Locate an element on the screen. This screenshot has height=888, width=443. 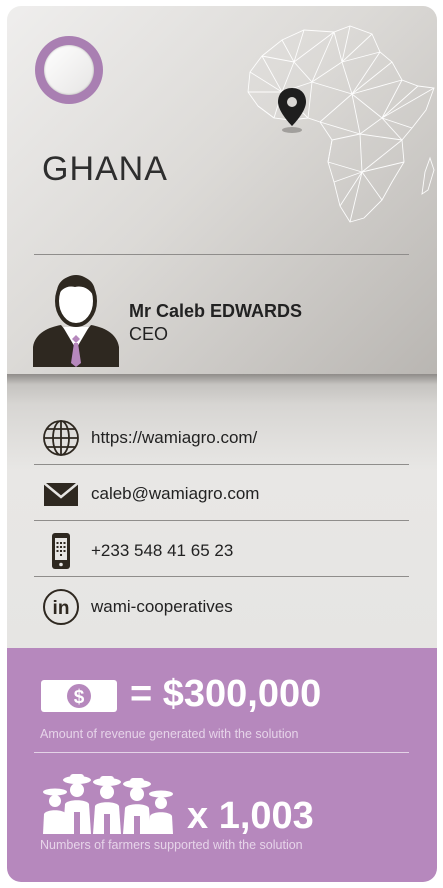
person-avatar-icon is located at coordinates (76, 321).